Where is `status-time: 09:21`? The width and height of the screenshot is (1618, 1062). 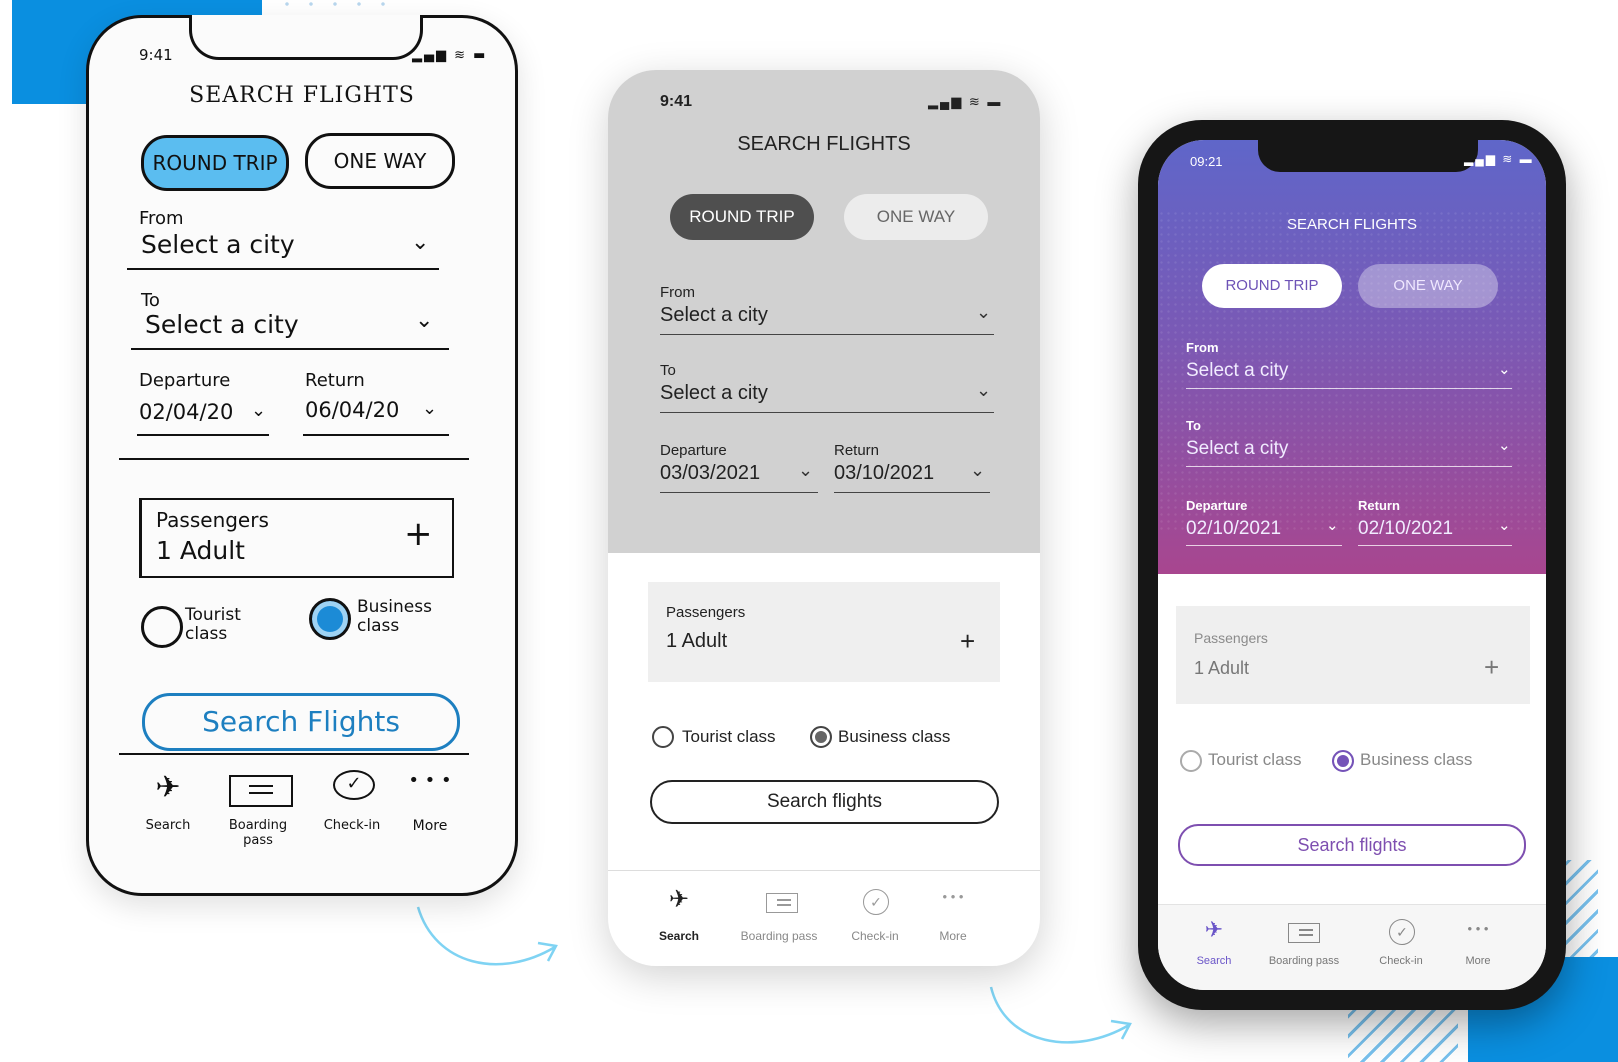
status-time: 09:21 is located at coordinates (1206, 161).